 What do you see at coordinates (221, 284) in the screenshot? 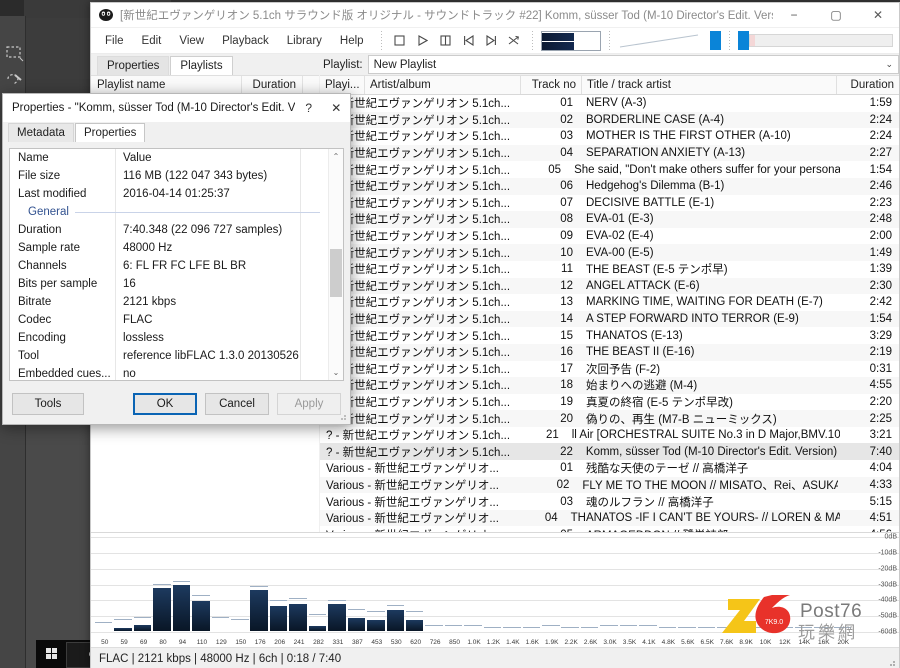
I see `property-value: 16` at bounding box center [221, 284].